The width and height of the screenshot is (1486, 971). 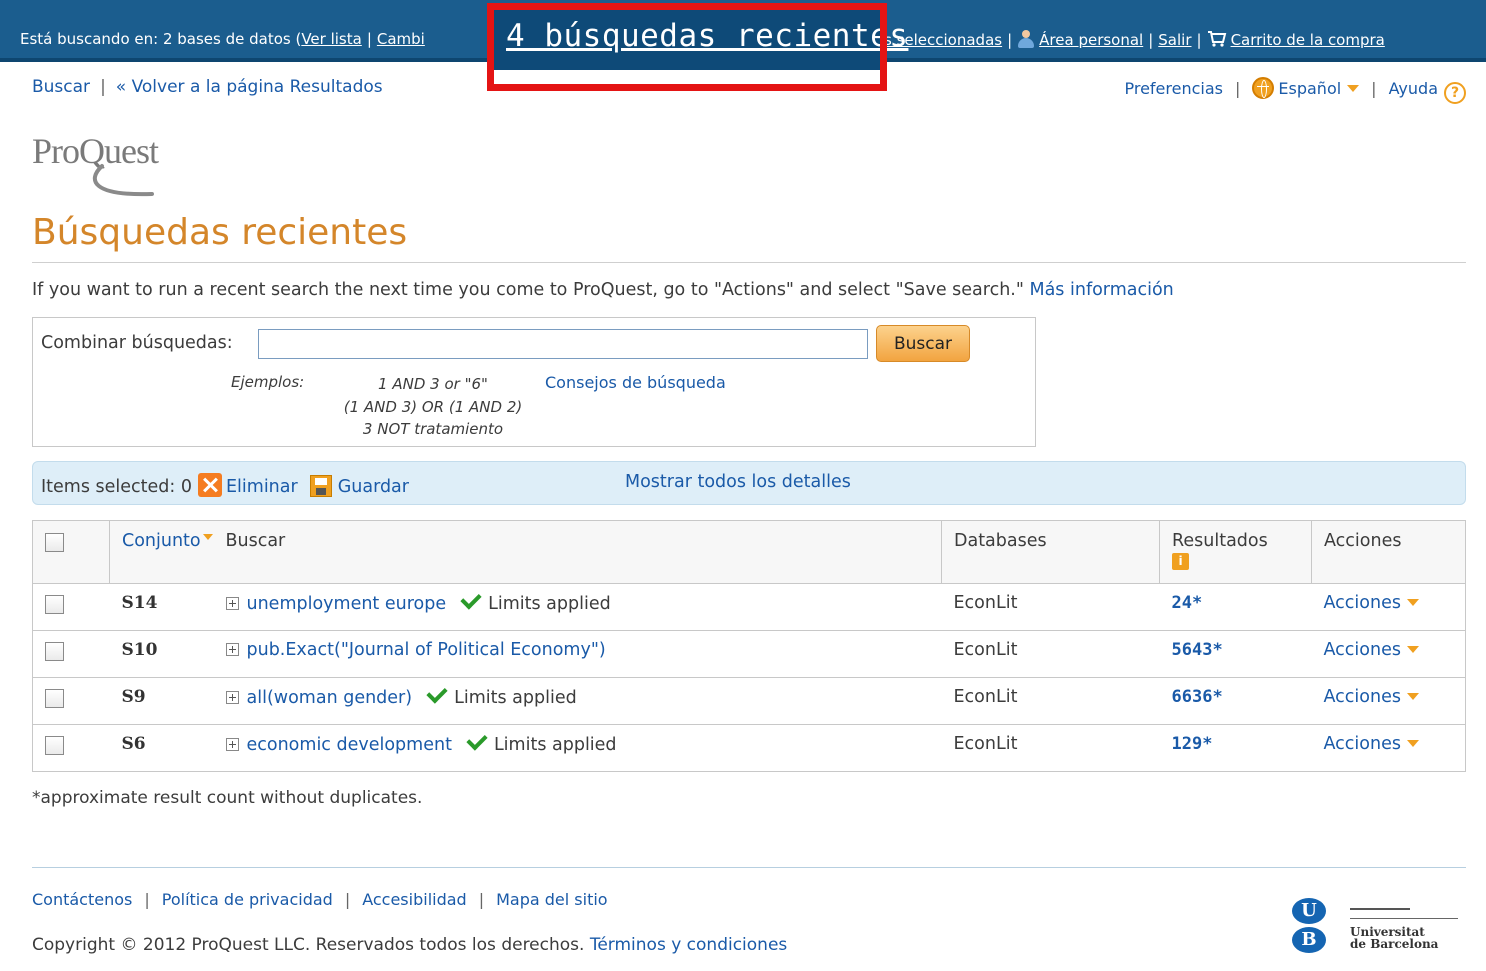 What do you see at coordinates (1455, 93) in the screenshot?
I see `help-icon: ?` at bounding box center [1455, 93].